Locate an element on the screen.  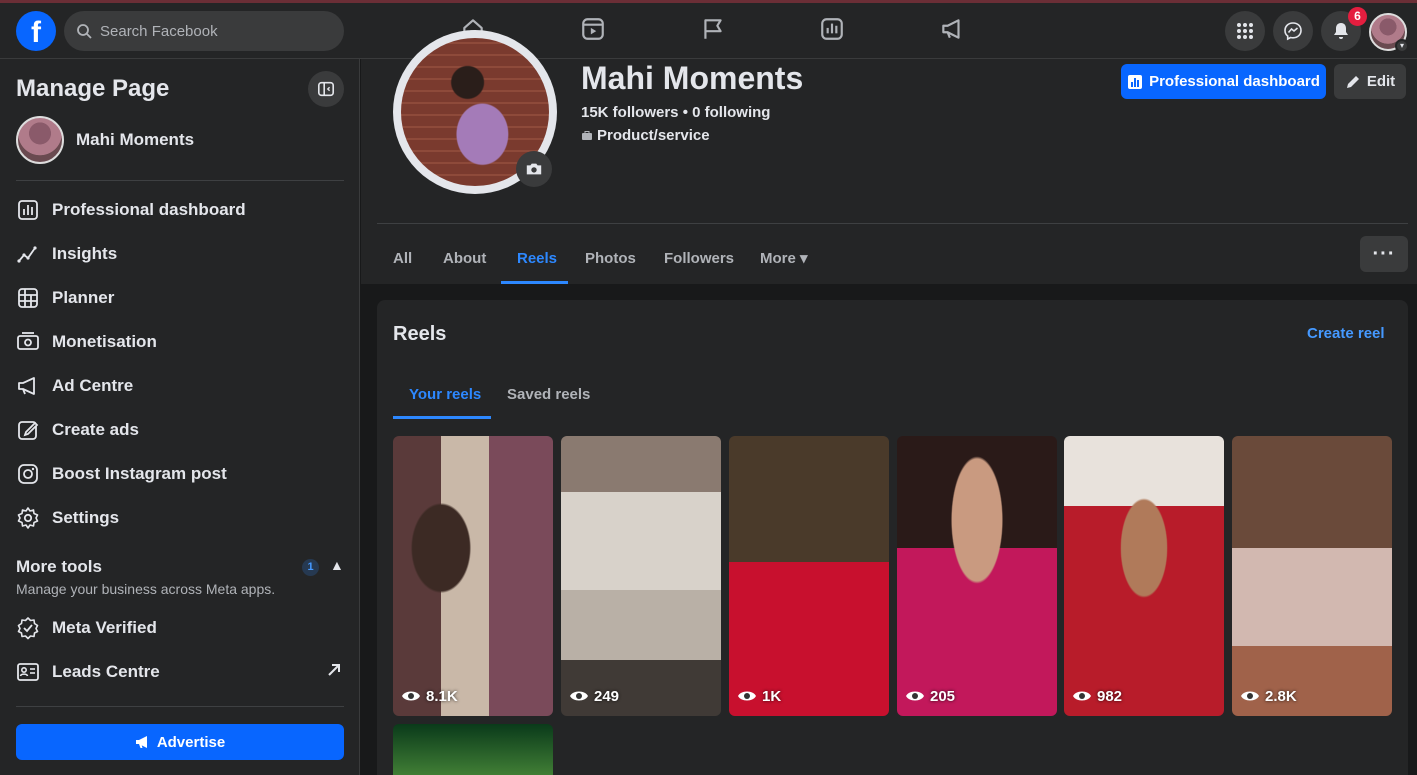
reels-title: Reels is located at coordinates (420, 334).